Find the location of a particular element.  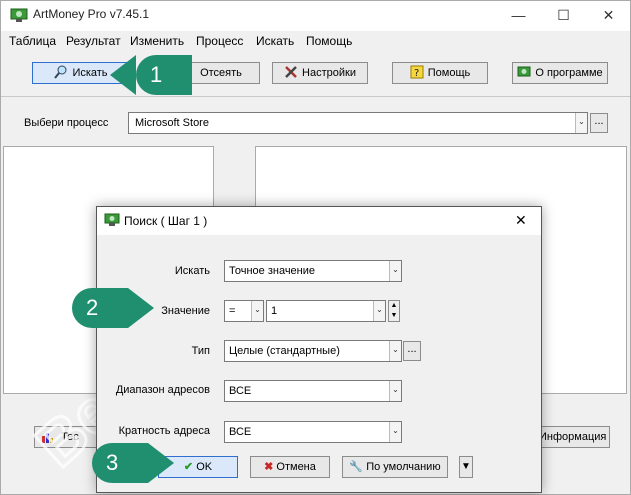

value-text: 1 is located at coordinates (274, 311).